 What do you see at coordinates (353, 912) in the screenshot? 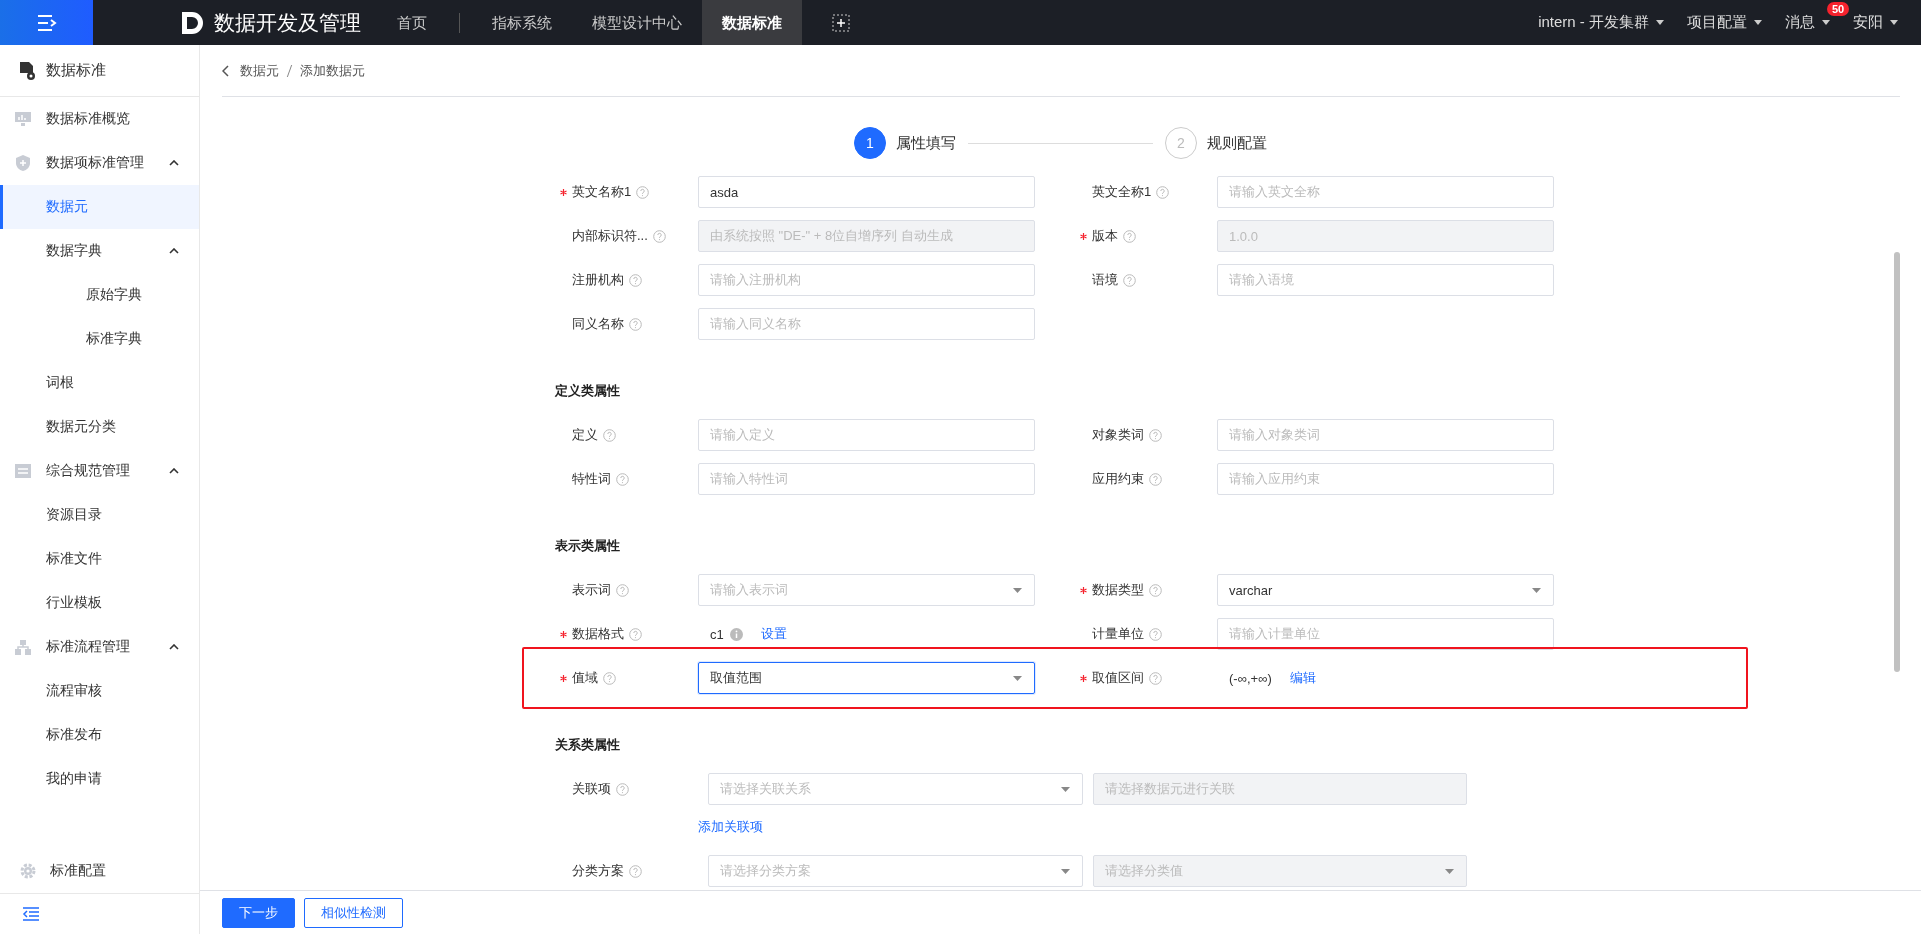
I see `action-button: 相似性检测` at bounding box center [353, 912].